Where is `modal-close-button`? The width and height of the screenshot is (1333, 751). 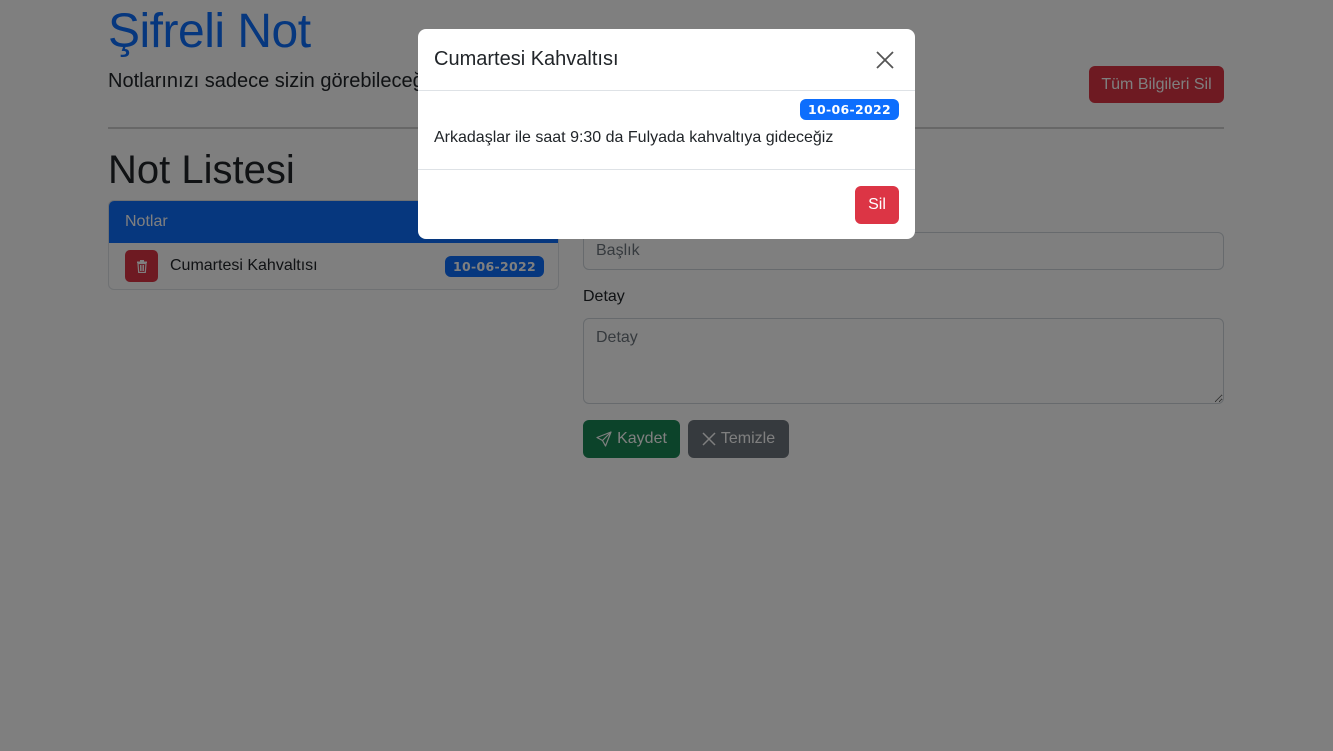
modal-close-button is located at coordinates (885, 60).